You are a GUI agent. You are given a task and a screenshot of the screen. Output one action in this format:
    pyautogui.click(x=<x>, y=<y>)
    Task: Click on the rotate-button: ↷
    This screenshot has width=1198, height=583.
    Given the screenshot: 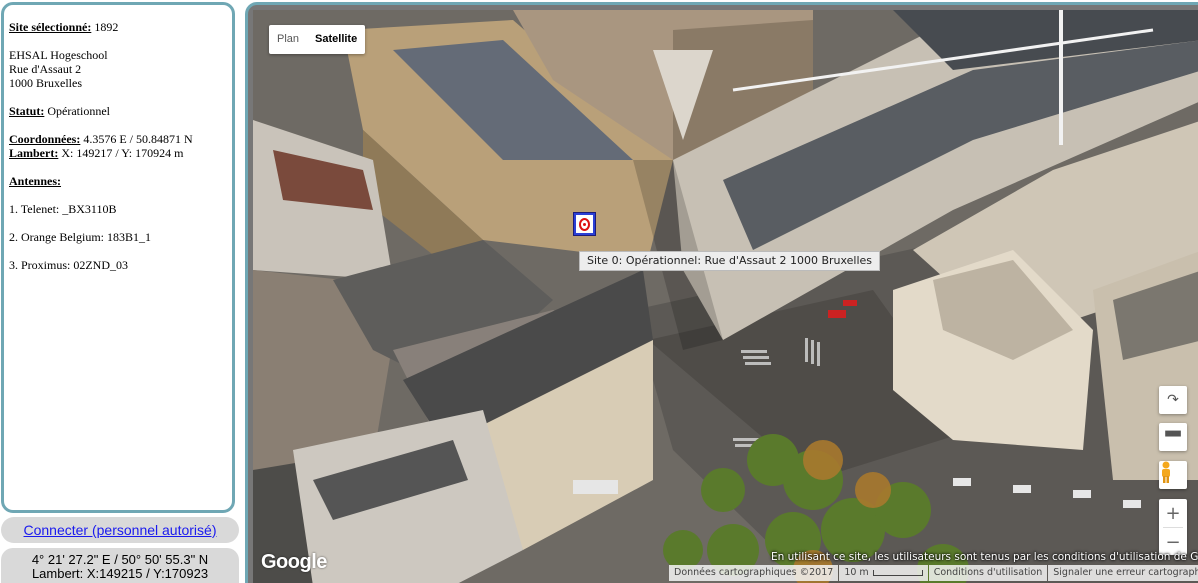 What is the action you would take?
    pyautogui.click(x=1173, y=400)
    